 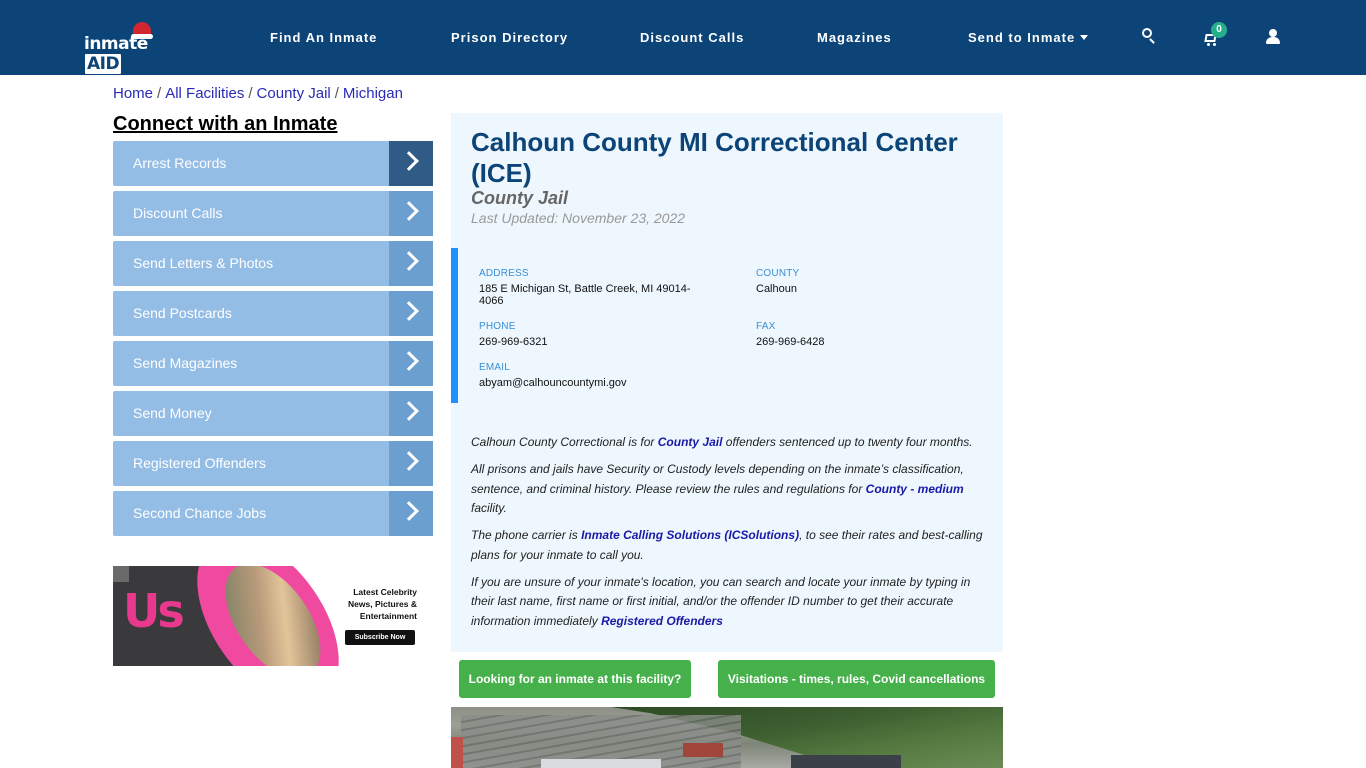 I want to click on nav-discount-calls: Discount Calls, so click(x=692, y=37).